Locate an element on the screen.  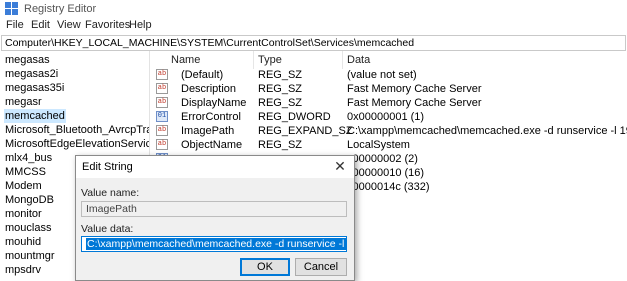
tree-item-microsoft-bluetooth-avrcptransport: Microsoft_Bluetooth_AvrcpTransport is located at coordinates (76, 130).